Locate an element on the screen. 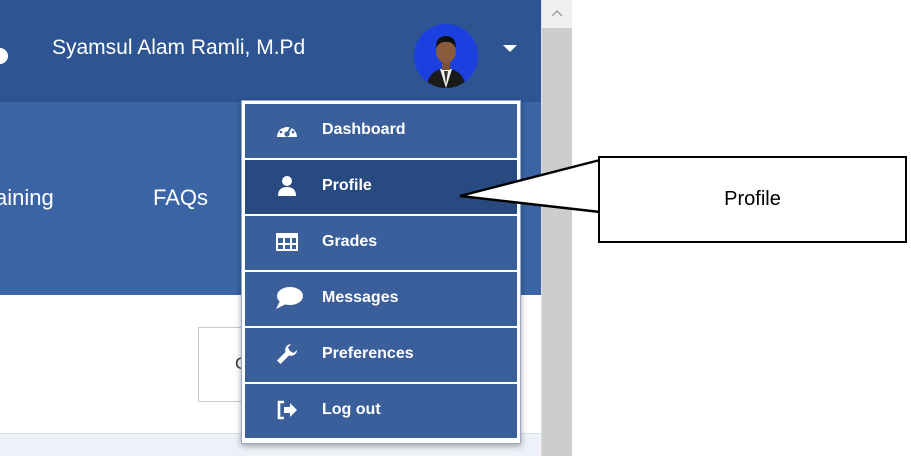 This screenshot has width=911, height=456. callout-box: Profile is located at coordinates (752, 199).